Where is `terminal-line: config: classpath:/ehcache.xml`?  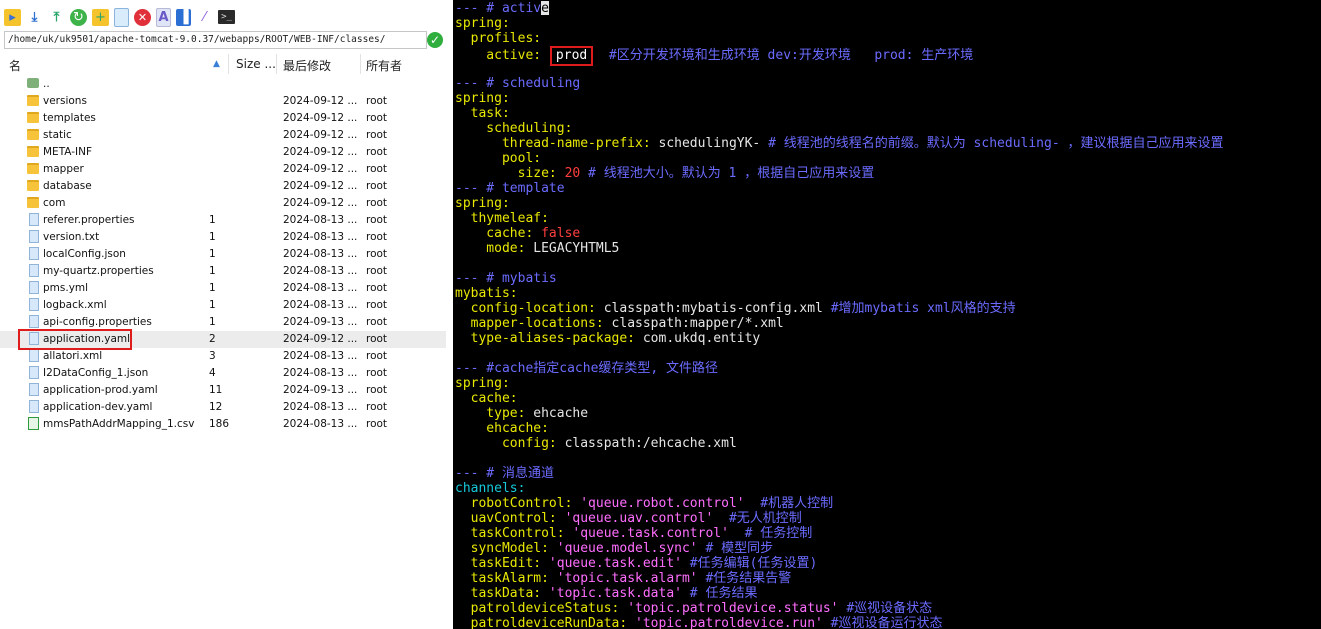 terminal-line: config: classpath:/ehcache.xml is located at coordinates (596, 443).